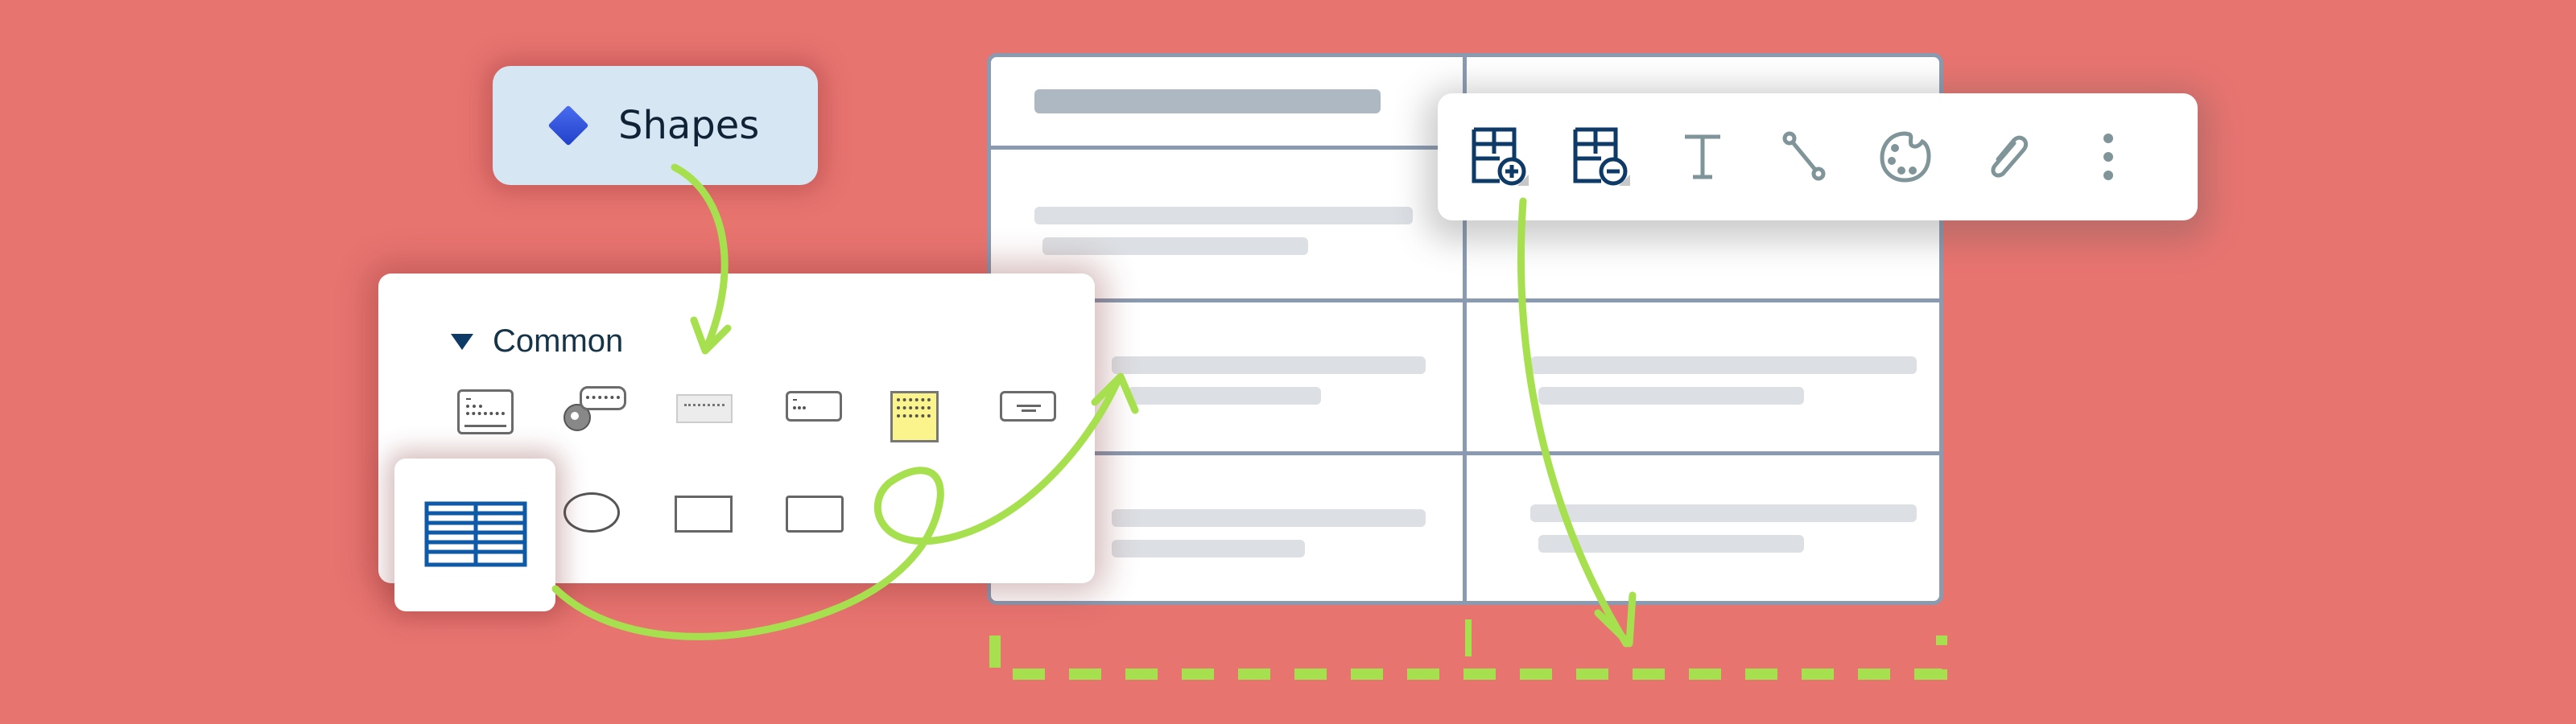 This screenshot has height=724, width=2576. I want to click on rectangle-shape-icon, so click(704, 514).